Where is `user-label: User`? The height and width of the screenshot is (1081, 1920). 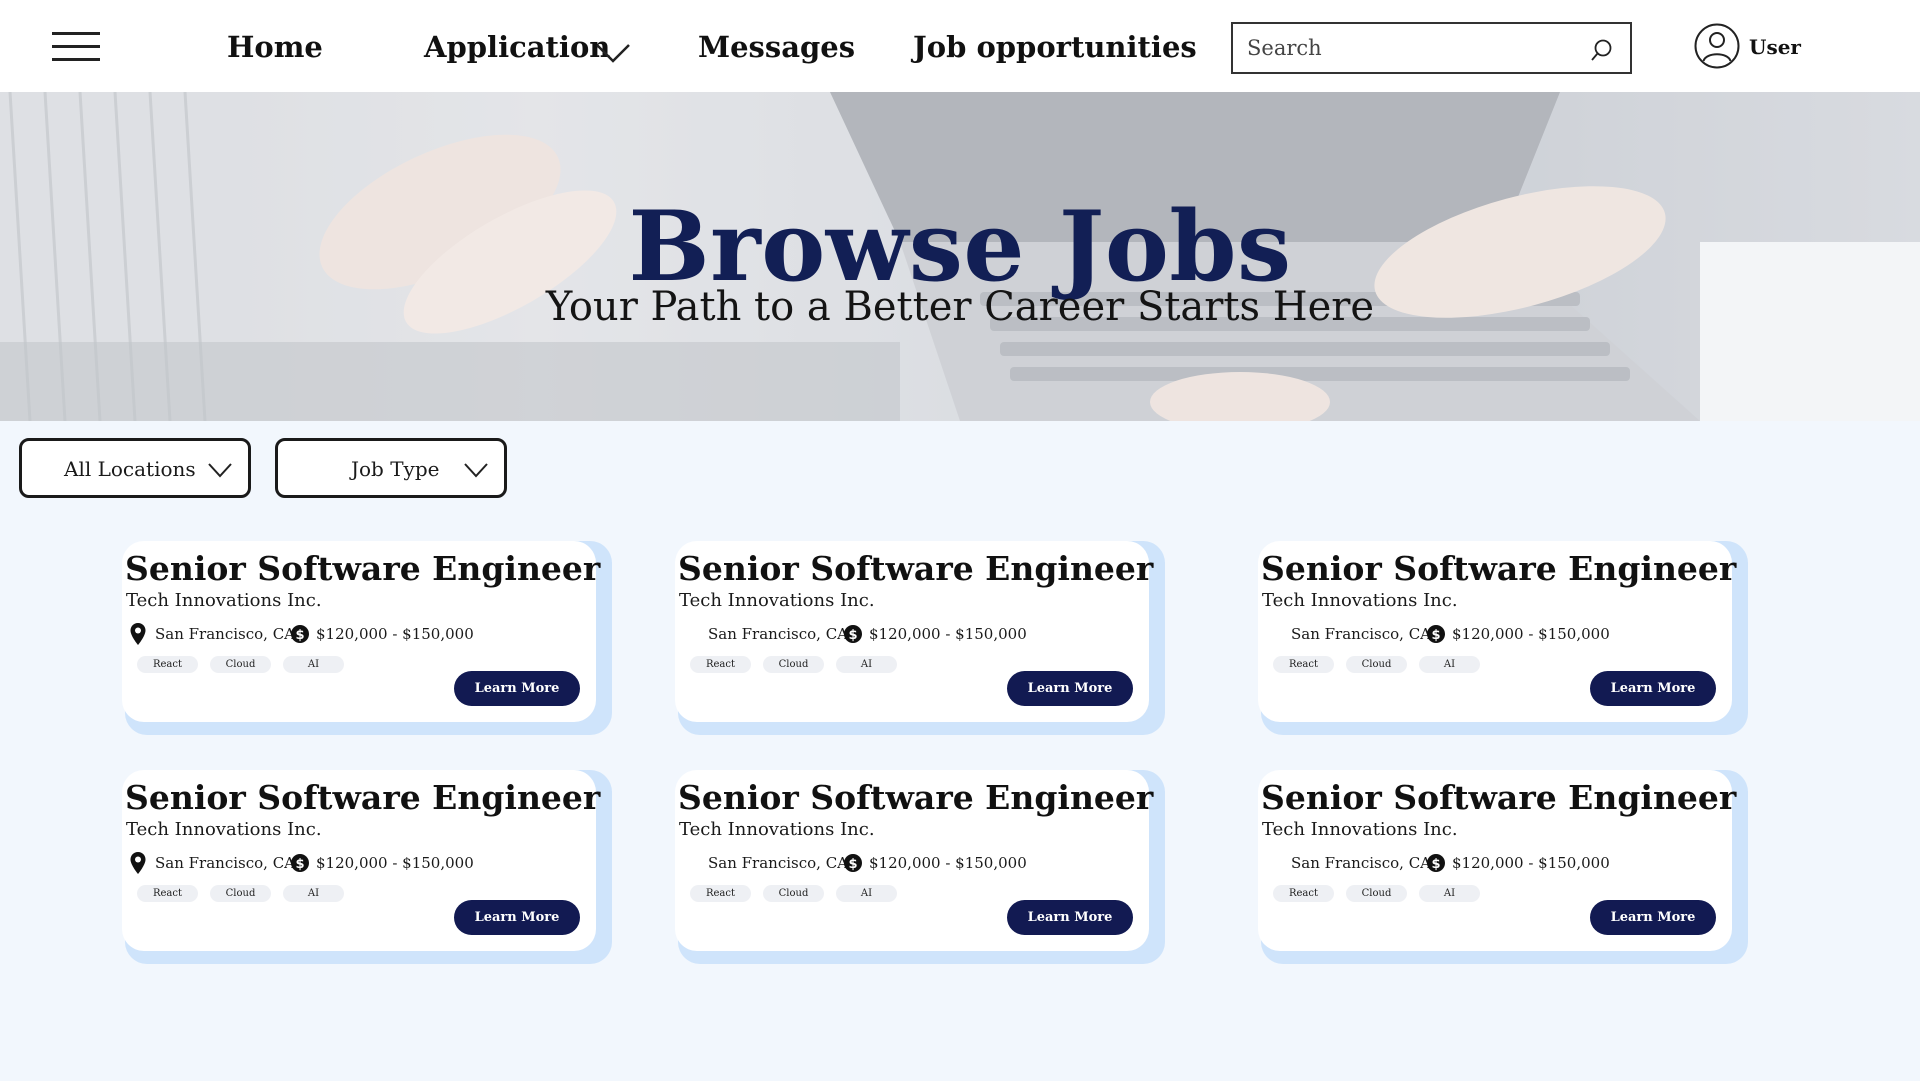 user-label: User is located at coordinates (1775, 47).